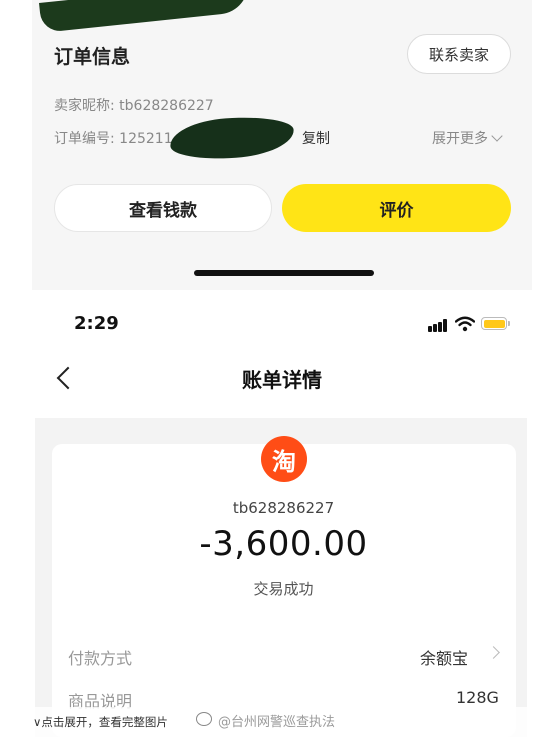  I want to click on signal-icon, so click(439, 325).